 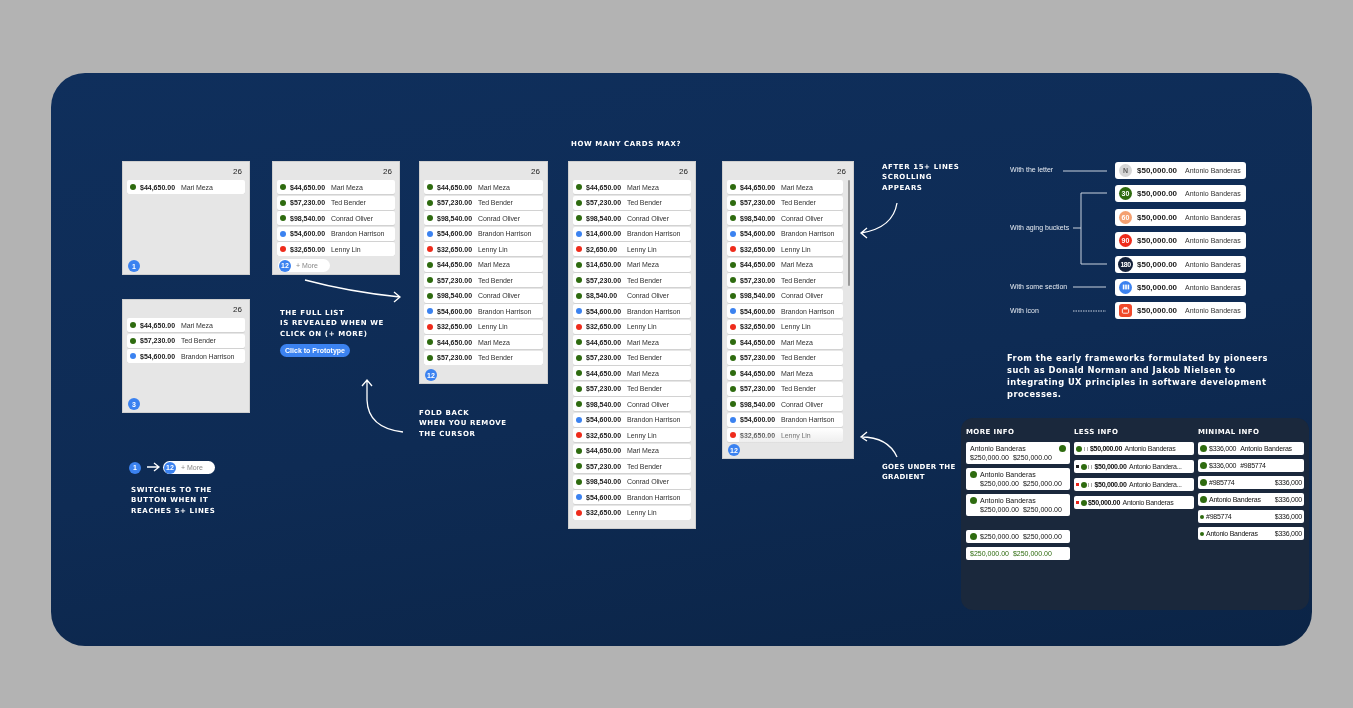 What do you see at coordinates (1138, 376) in the screenshot?
I see `body-paragraph: From the early frameworks formulated by pioneers such as Donald Norman and Jakob Nielsen to integrating UX principles in software development processes.` at bounding box center [1138, 376].